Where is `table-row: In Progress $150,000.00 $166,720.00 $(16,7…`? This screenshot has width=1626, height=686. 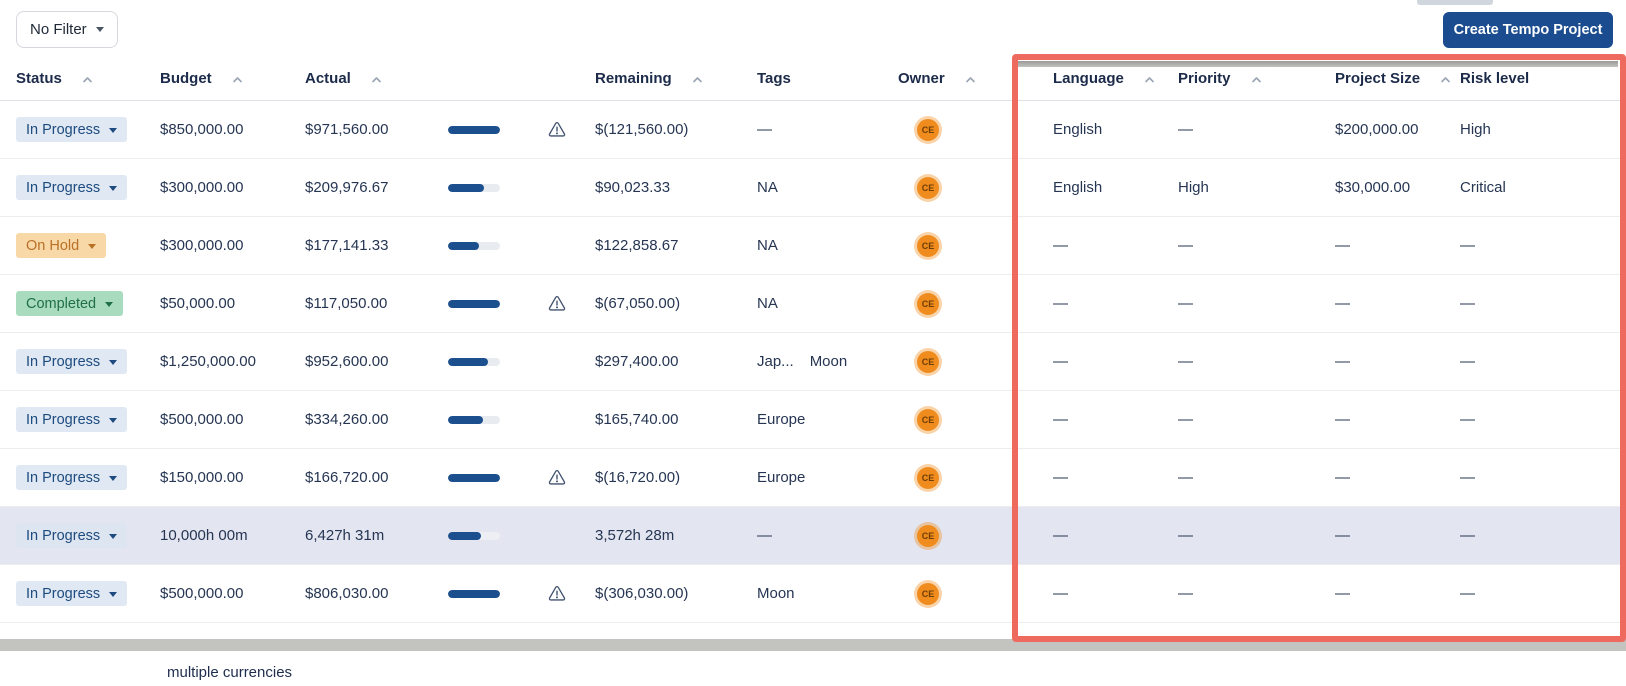
table-row: In Progress $150,000.00 $166,720.00 $(16,7… is located at coordinates (813, 478).